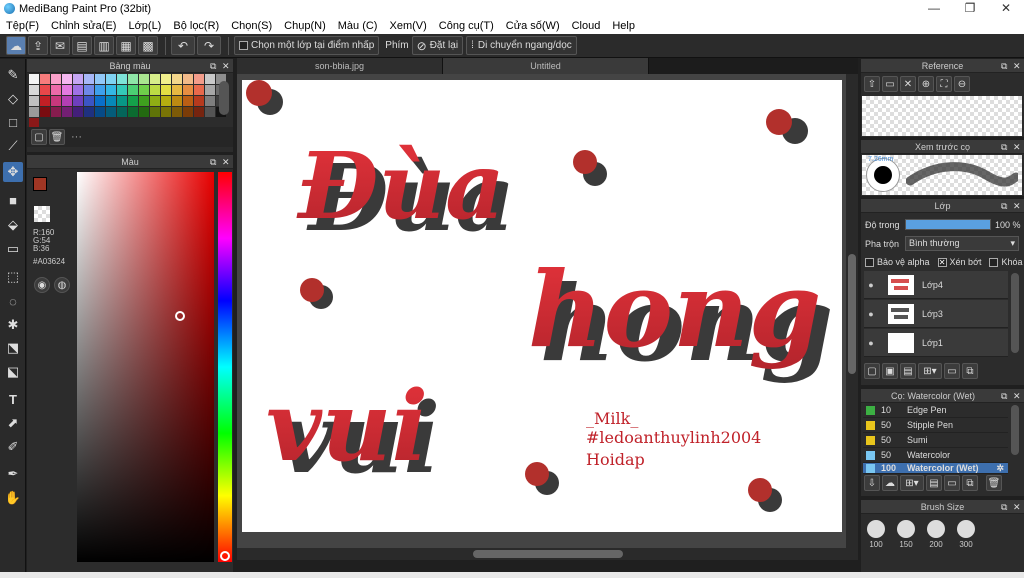 The width and height of the screenshot is (1024, 578). I want to click on comment-icon: ✉, so click(60, 45).